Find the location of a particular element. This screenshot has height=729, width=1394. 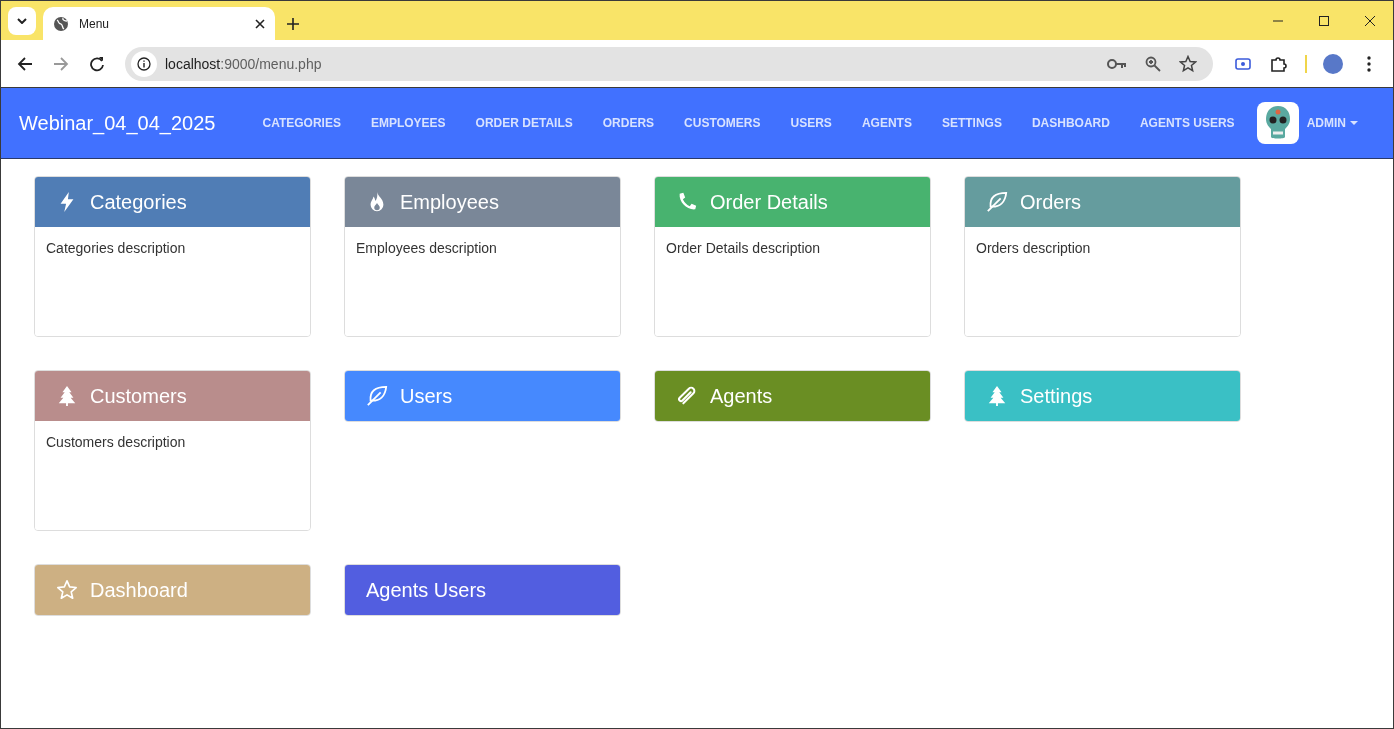

card-header: Settings is located at coordinates (1102, 396).